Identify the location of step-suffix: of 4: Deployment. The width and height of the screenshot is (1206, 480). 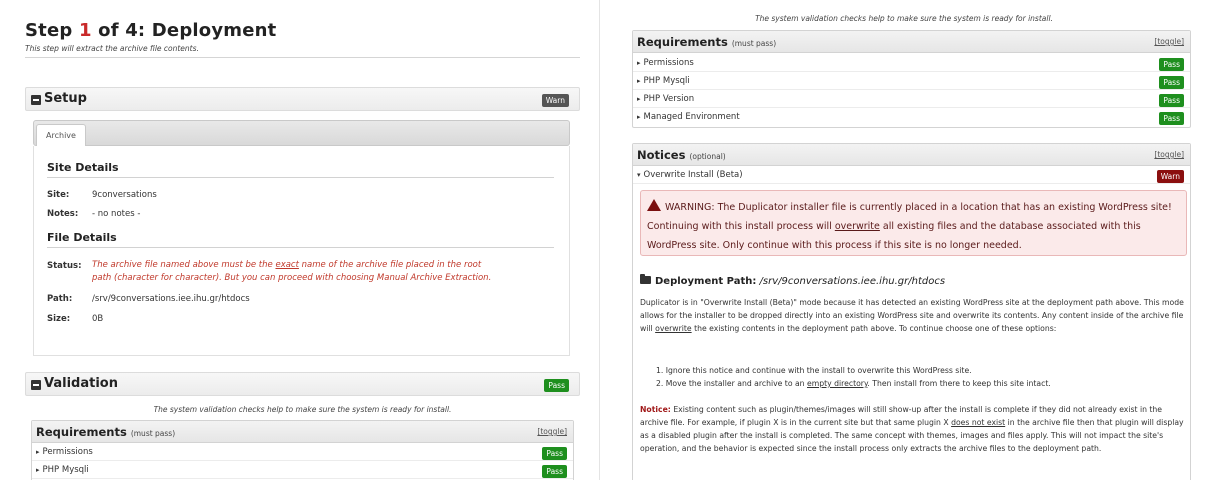
(187, 30).